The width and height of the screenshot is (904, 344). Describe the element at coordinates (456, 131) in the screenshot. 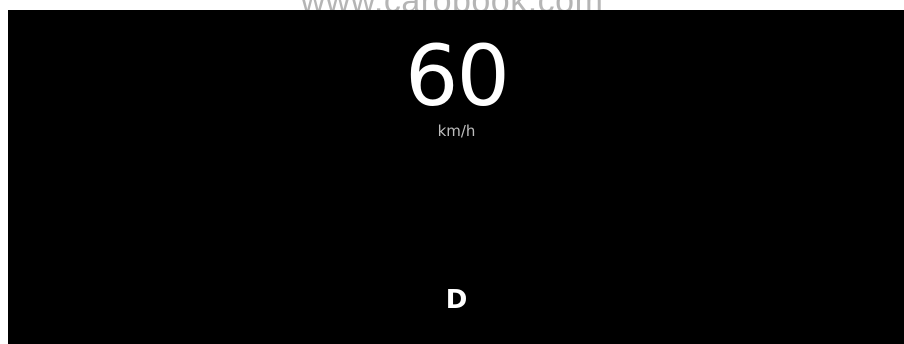

I see `speed-unit-label: km/h` at that location.